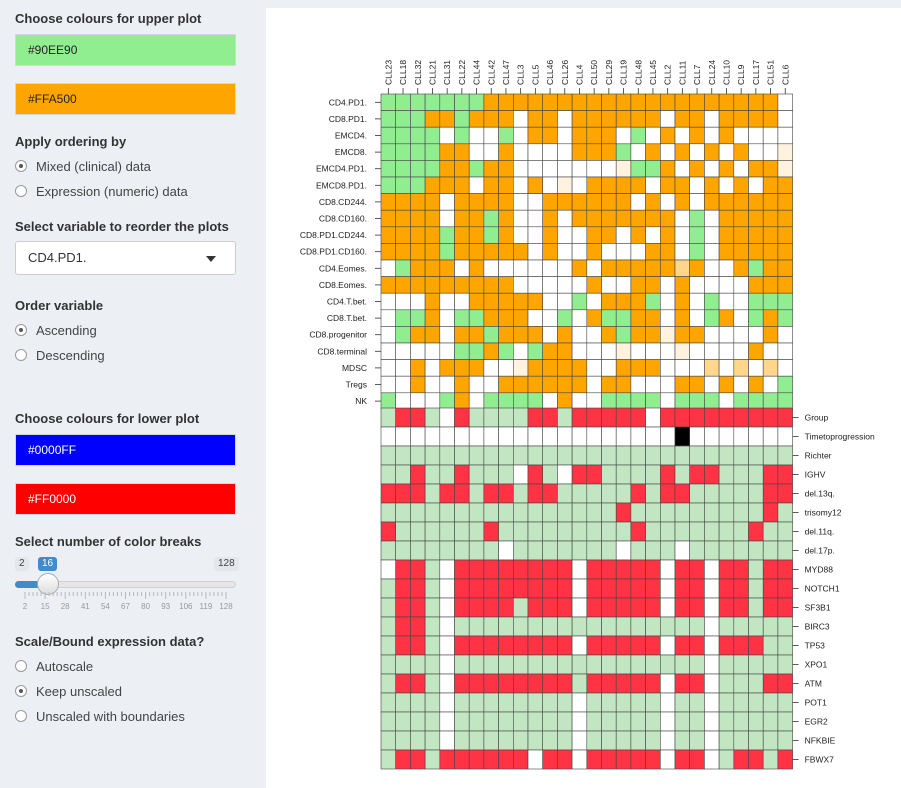 The image size is (901, 788). Describe the element at coordinates (110, 641) in the screenshot. I see `scale-label: Scale/Bound expression data?` at that location.